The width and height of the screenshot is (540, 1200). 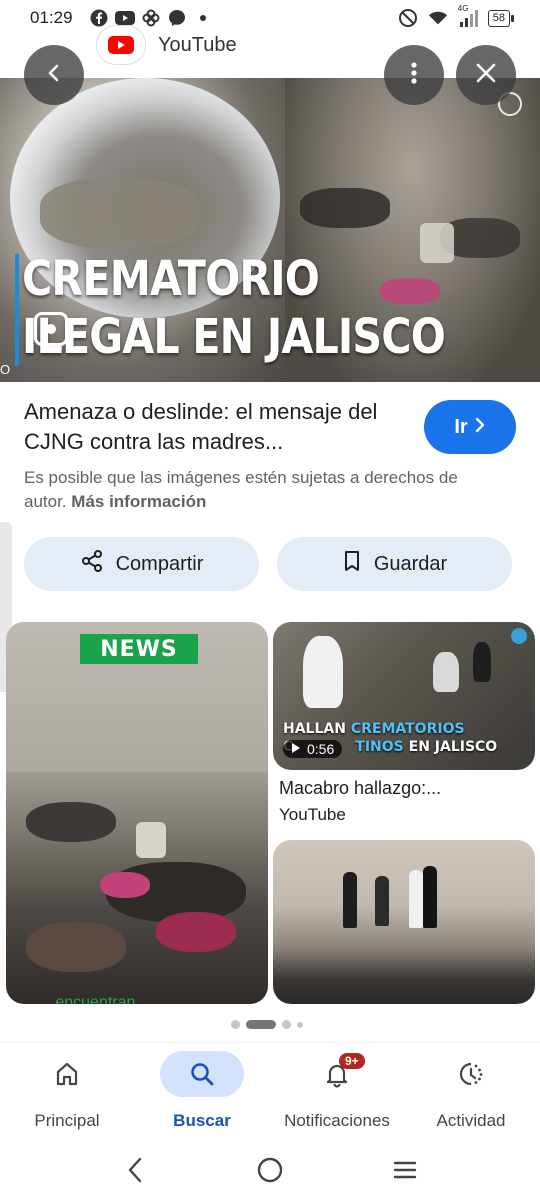 I want to click on go-button-label: Ir, so click(x=461, y=426).